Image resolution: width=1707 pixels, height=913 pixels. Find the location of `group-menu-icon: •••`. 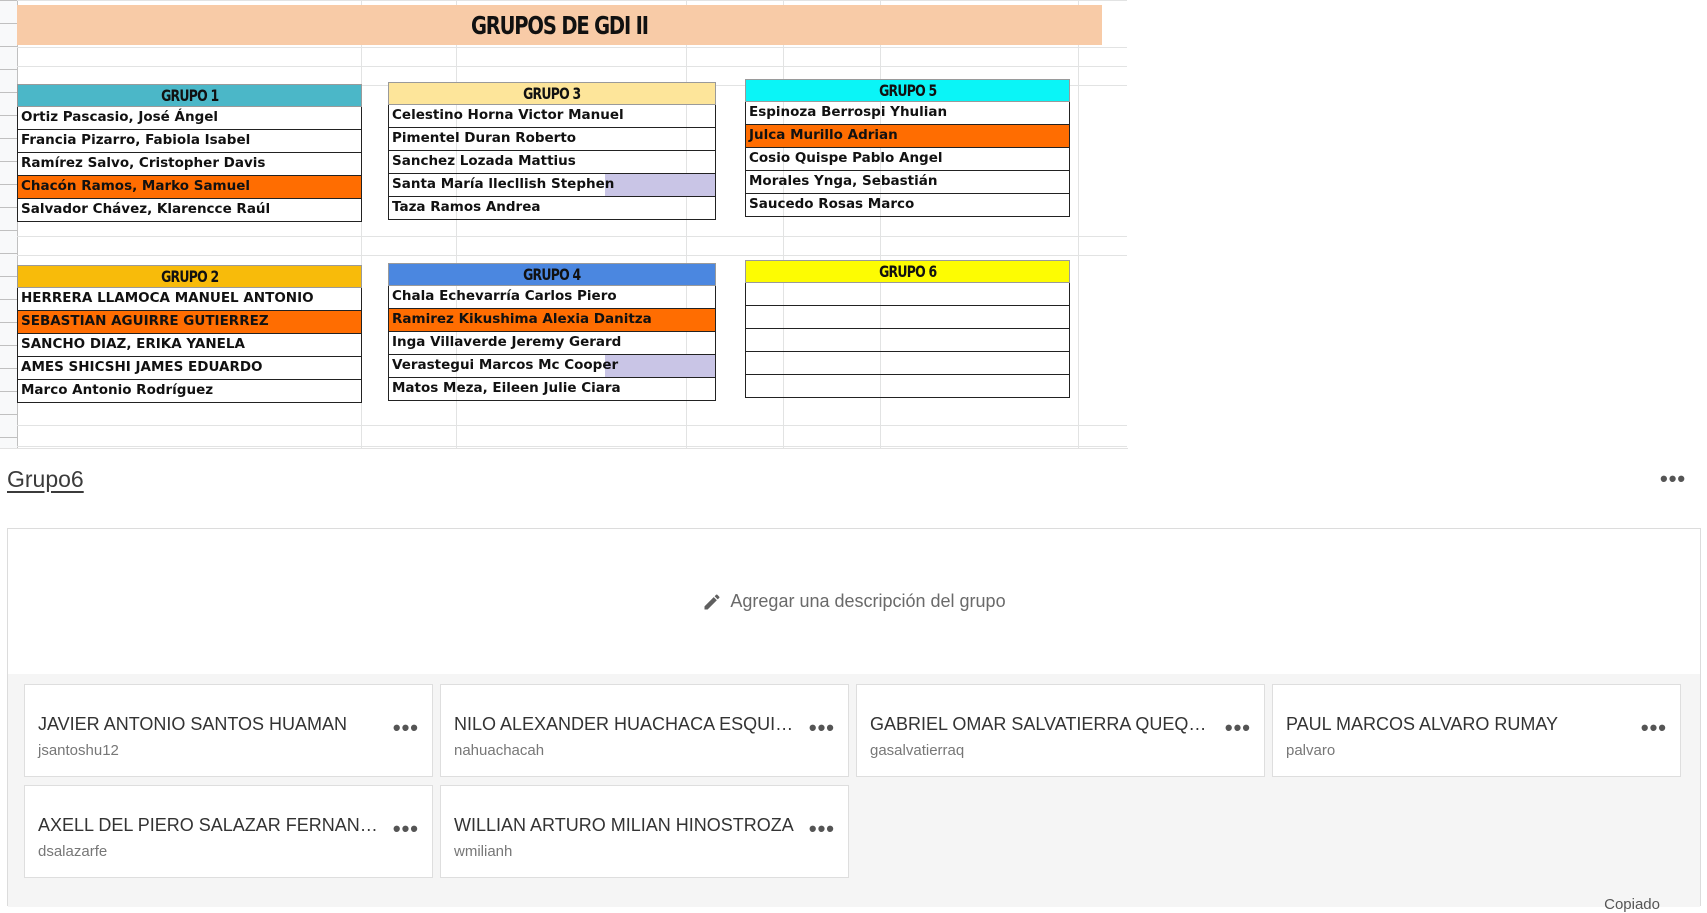

group-menu-icon: ••• is located at coordinates (1673, 479).